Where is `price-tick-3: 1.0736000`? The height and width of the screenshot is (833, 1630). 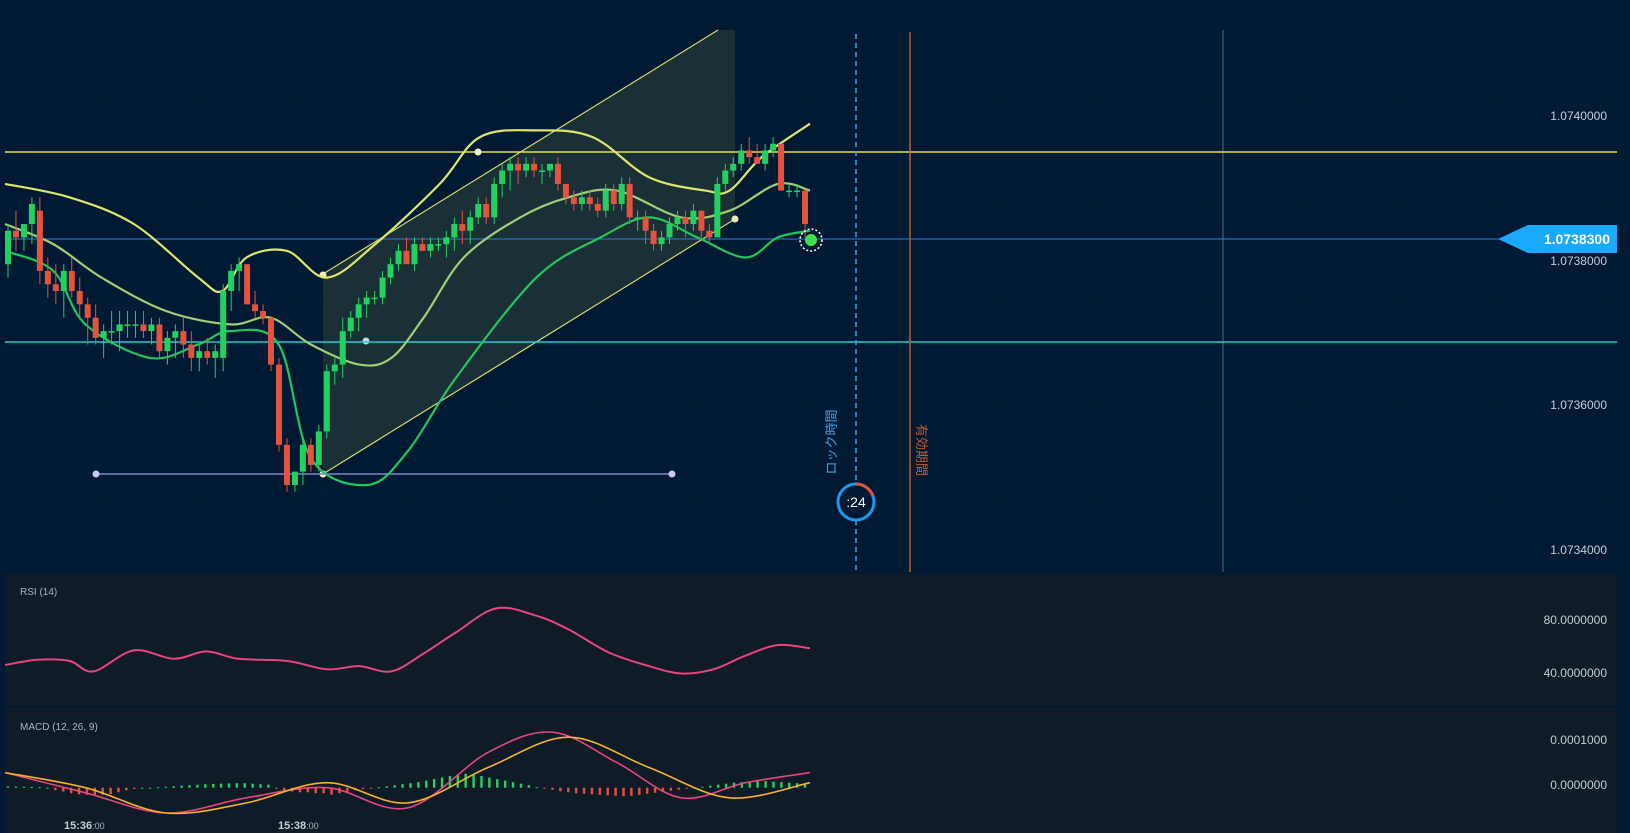
price-tick-3: 1.0736000 is located at coordinates (1578, 405).